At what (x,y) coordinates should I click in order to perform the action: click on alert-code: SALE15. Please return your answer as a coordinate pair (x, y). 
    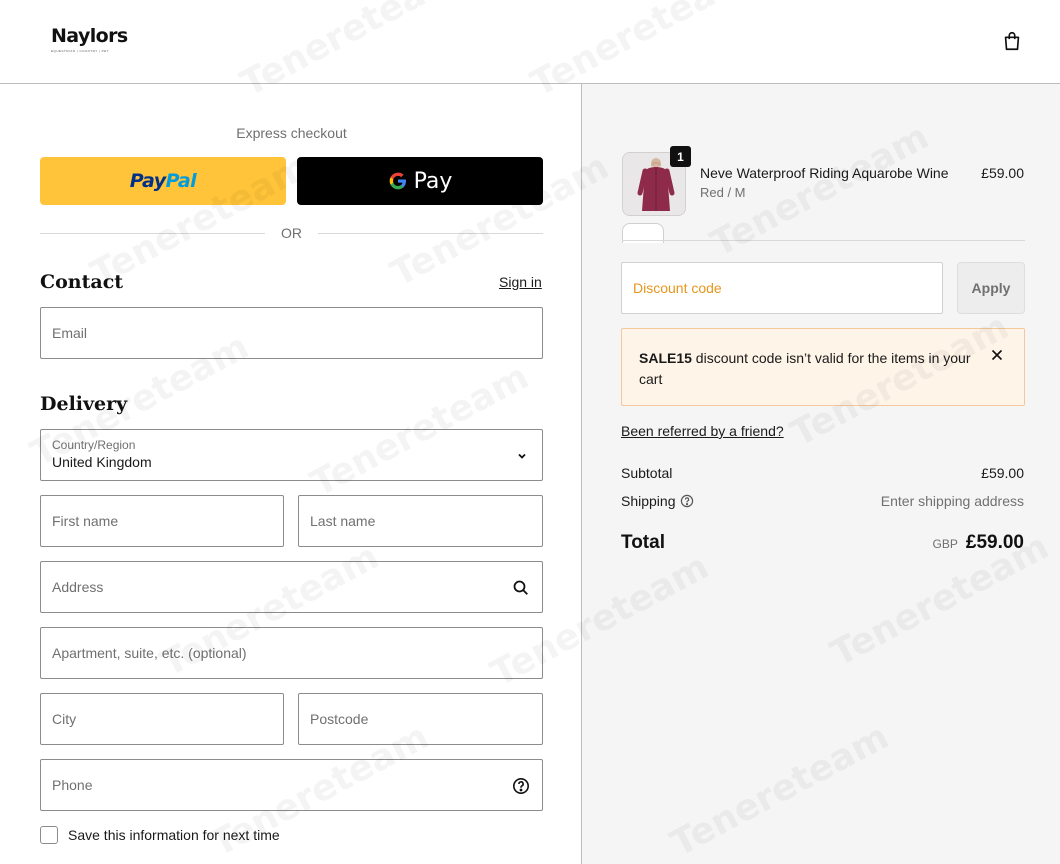
    Looking at the image, I should click on (665, 358).